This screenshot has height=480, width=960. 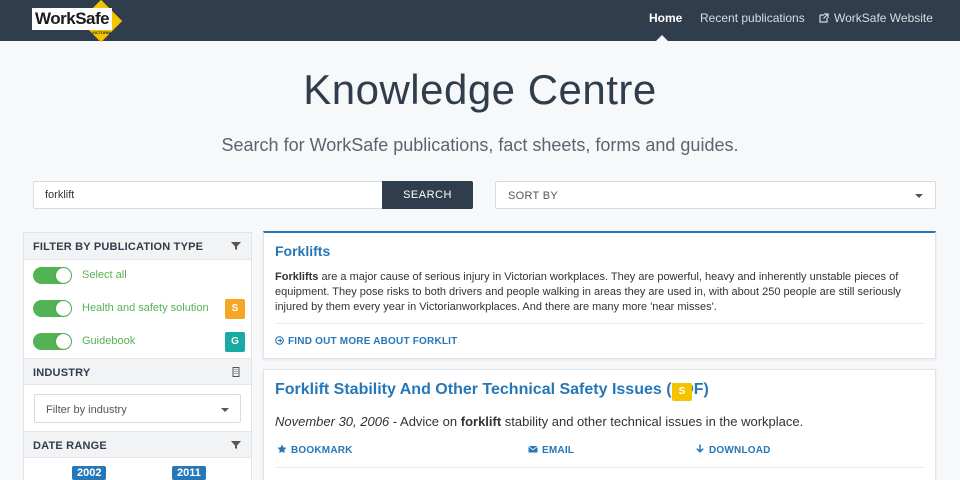 What do you see at coordinates (700, 448) in the screenshot?
I see `download-arrow-icon` at bounding box center [700, 448].